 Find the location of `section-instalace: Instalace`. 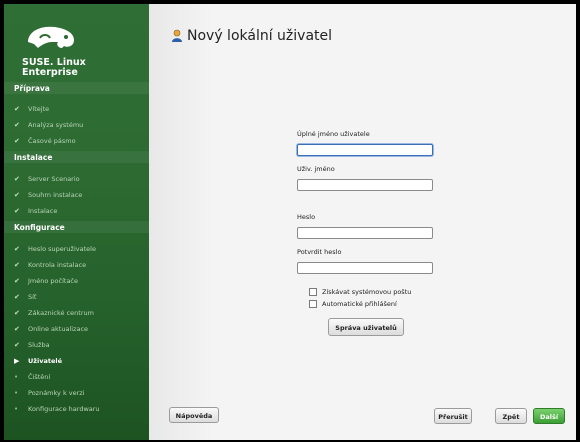

section-instalace: Instalace is located at coordinates (33, 157).